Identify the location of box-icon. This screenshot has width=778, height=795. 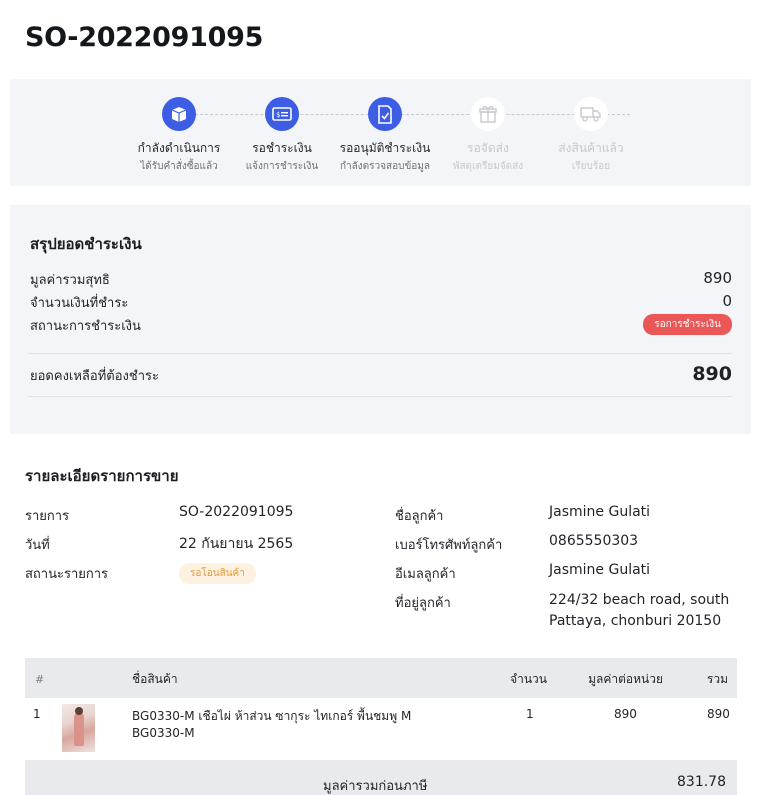
(179, 114).